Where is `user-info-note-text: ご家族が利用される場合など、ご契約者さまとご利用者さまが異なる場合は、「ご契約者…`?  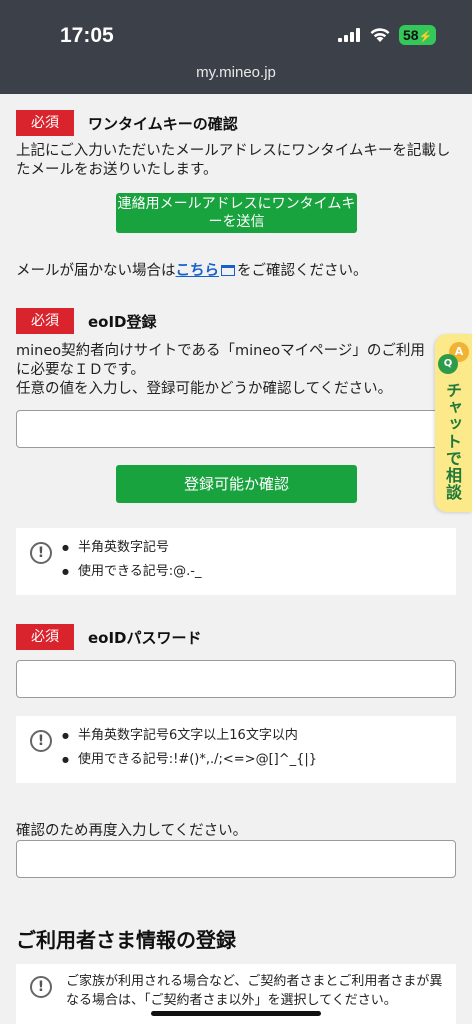 user-info-note-text: ご家族が利用される場合など、ご契約者さまとご利用者さまが異なる場合は、「ご契約者… is located at coordinates (254, 991).